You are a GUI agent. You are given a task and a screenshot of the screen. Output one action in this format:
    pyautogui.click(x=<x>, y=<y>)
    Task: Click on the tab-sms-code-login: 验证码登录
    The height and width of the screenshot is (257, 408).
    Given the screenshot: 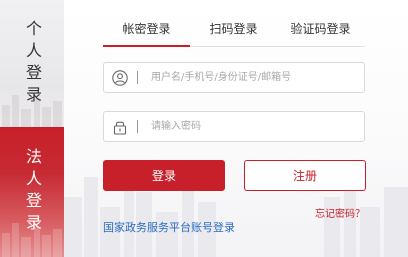 What is the action you would take?
    pyautogui.click(x=320, y=31)
    